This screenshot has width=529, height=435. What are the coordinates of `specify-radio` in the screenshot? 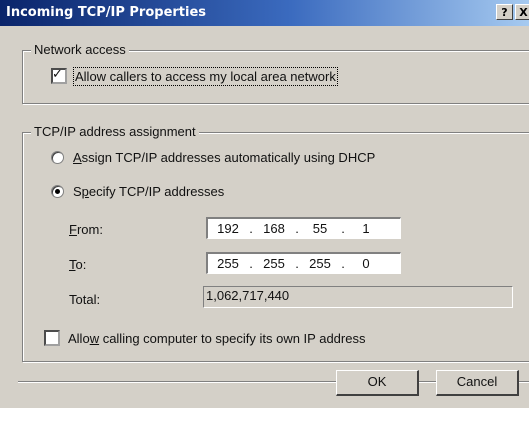 It's located at (57, 191).